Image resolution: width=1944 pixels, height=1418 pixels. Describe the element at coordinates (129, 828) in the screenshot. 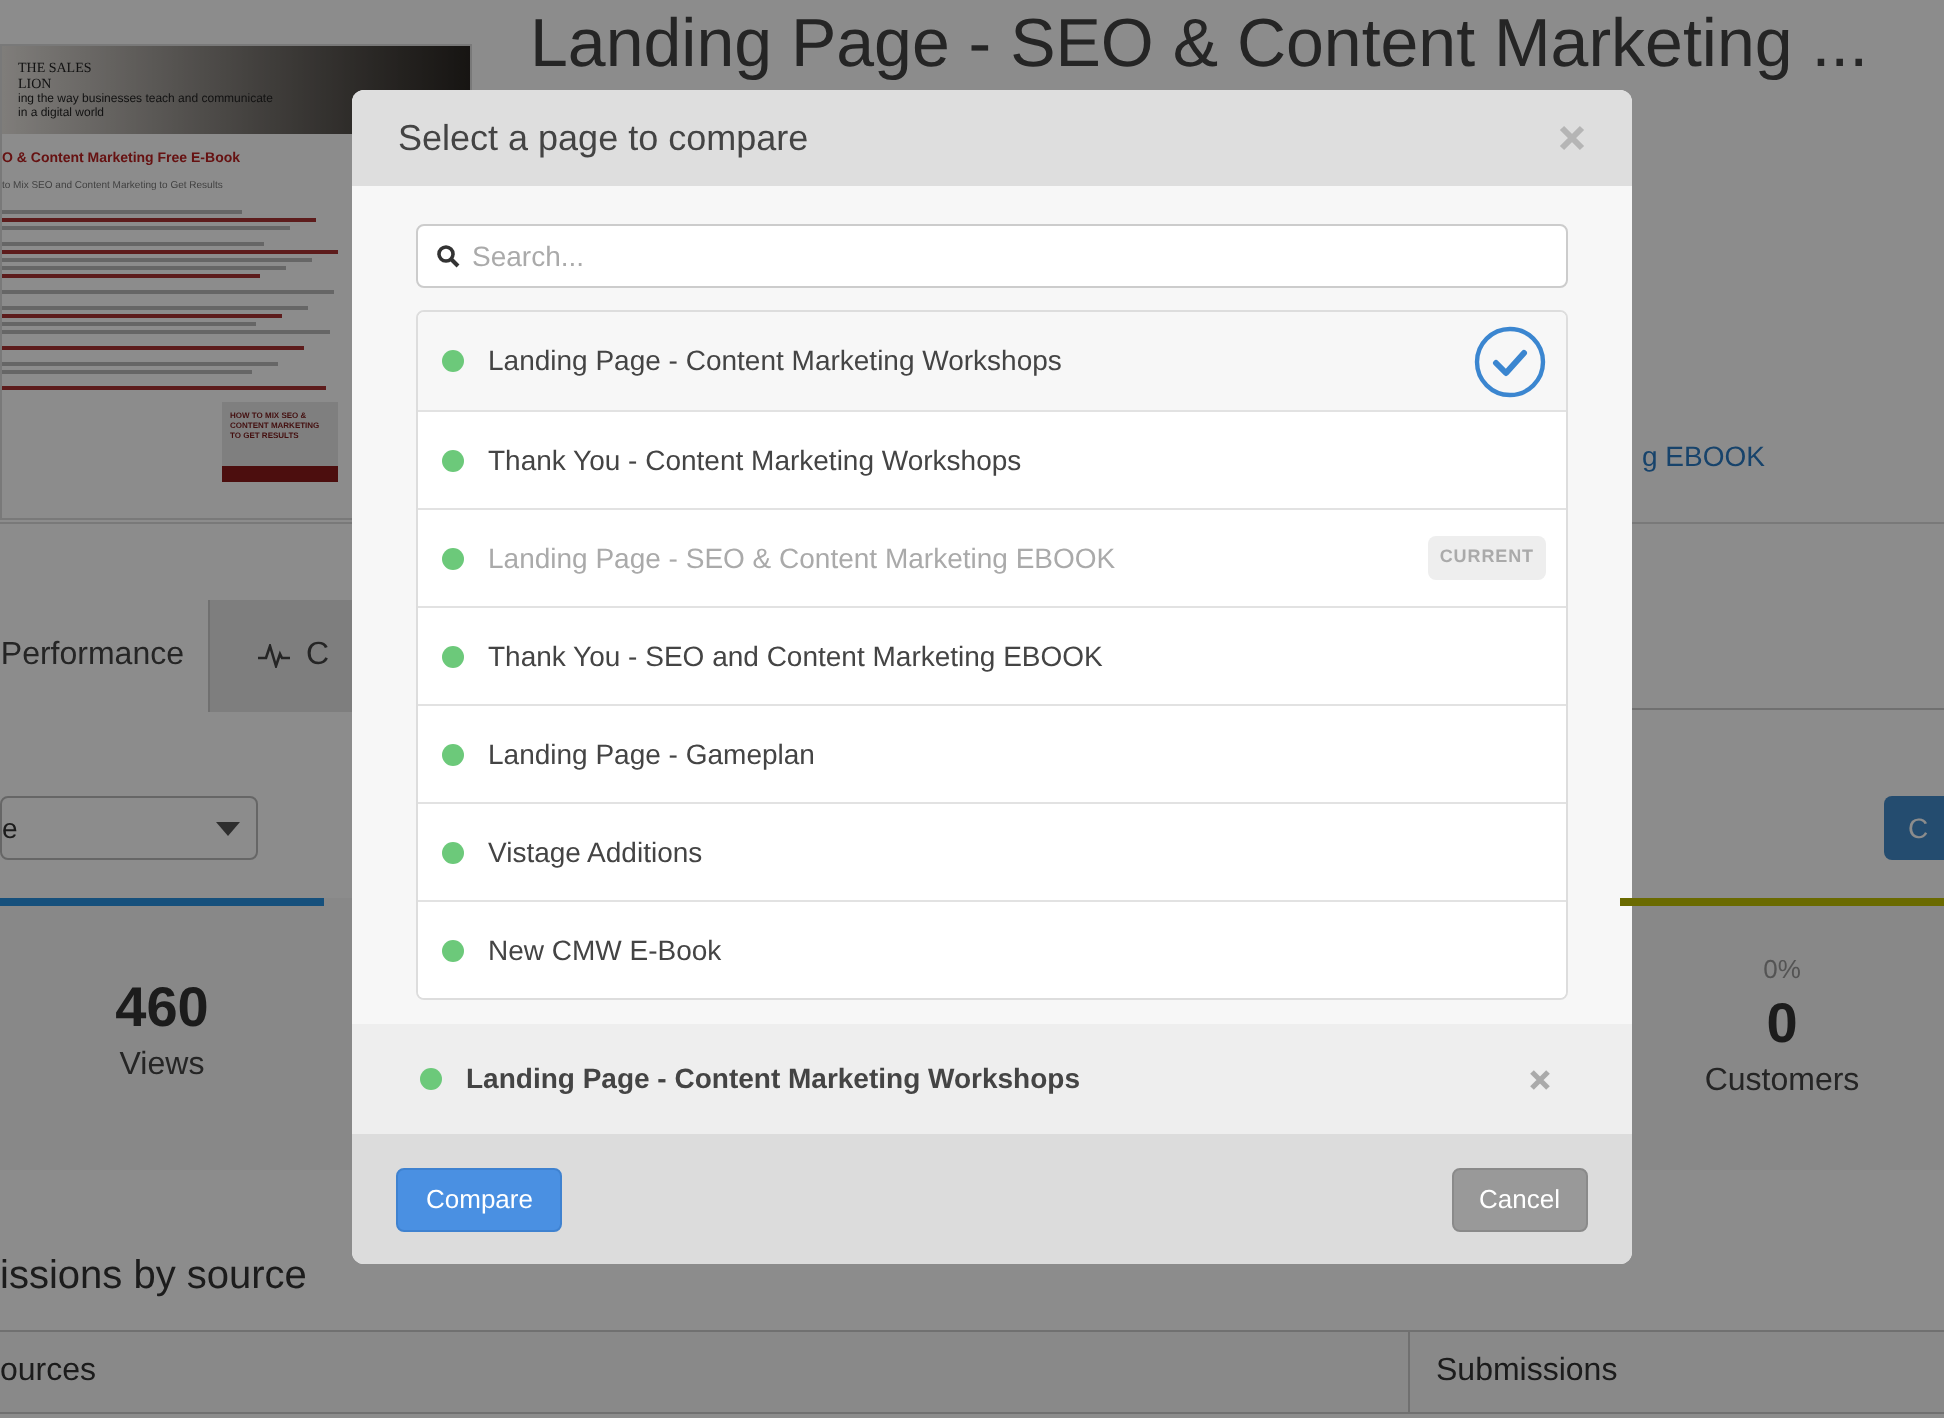

I see `dropdown: e` at that location.